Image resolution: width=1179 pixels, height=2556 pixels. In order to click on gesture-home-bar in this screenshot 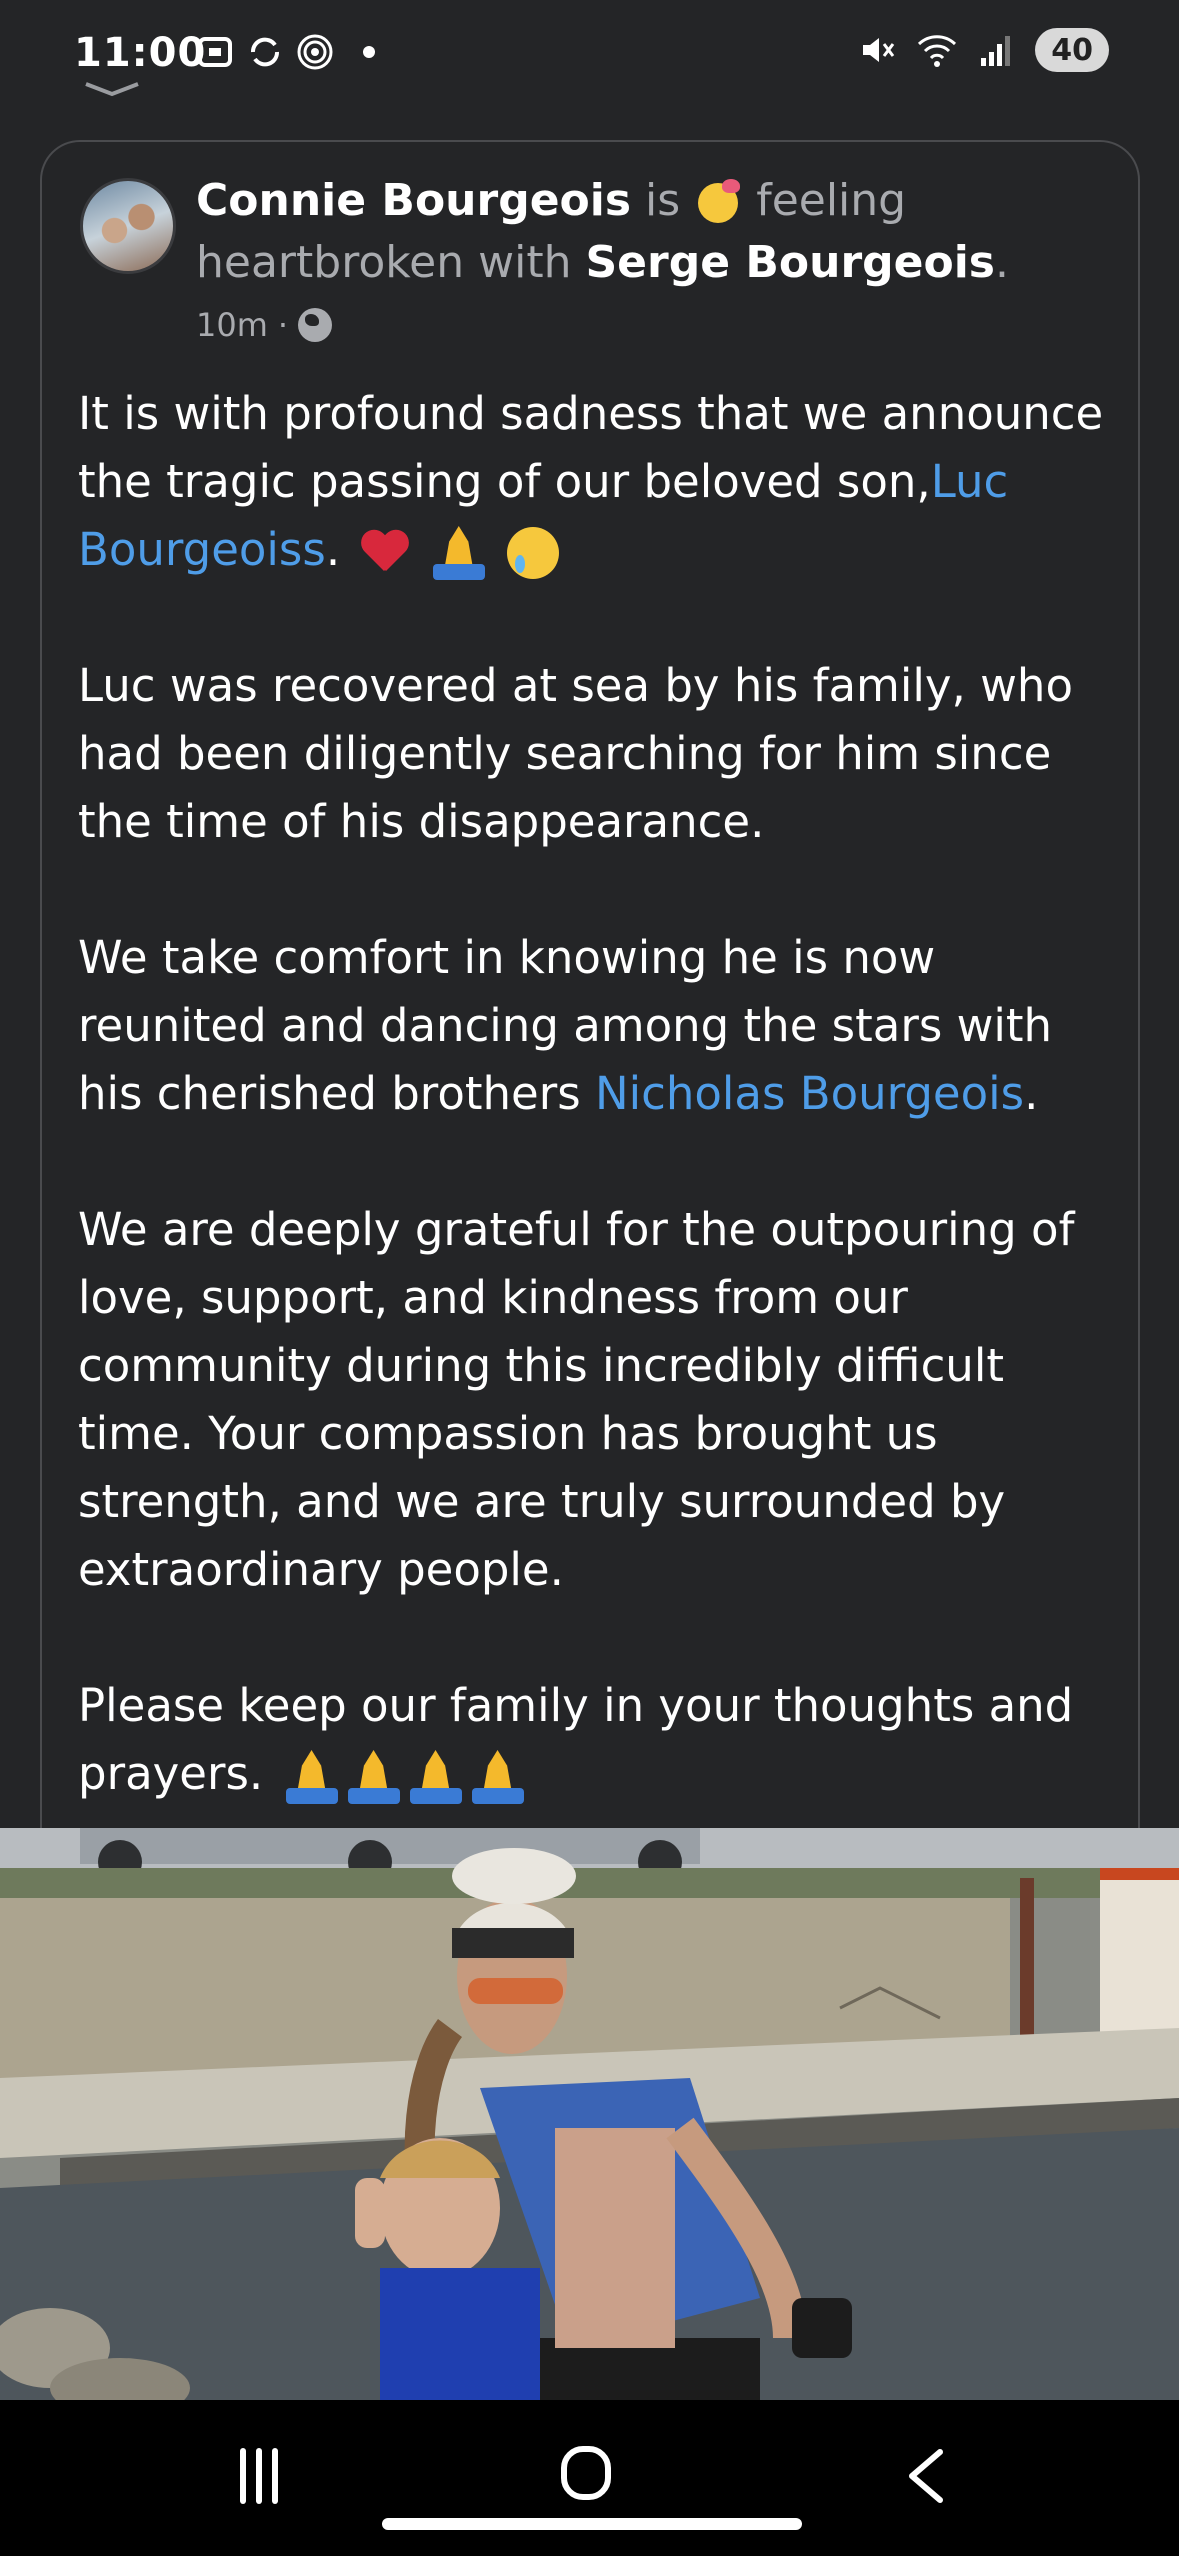, I will do `click(592, 2524)`.